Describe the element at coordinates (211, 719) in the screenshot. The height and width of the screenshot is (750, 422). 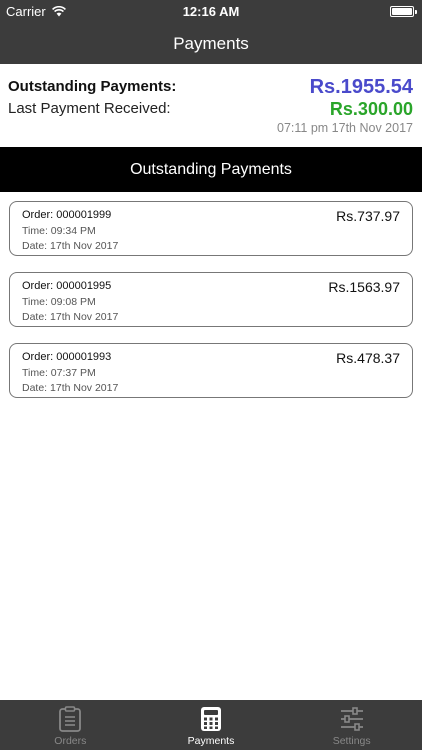
I see `calculator-icon` at that location.